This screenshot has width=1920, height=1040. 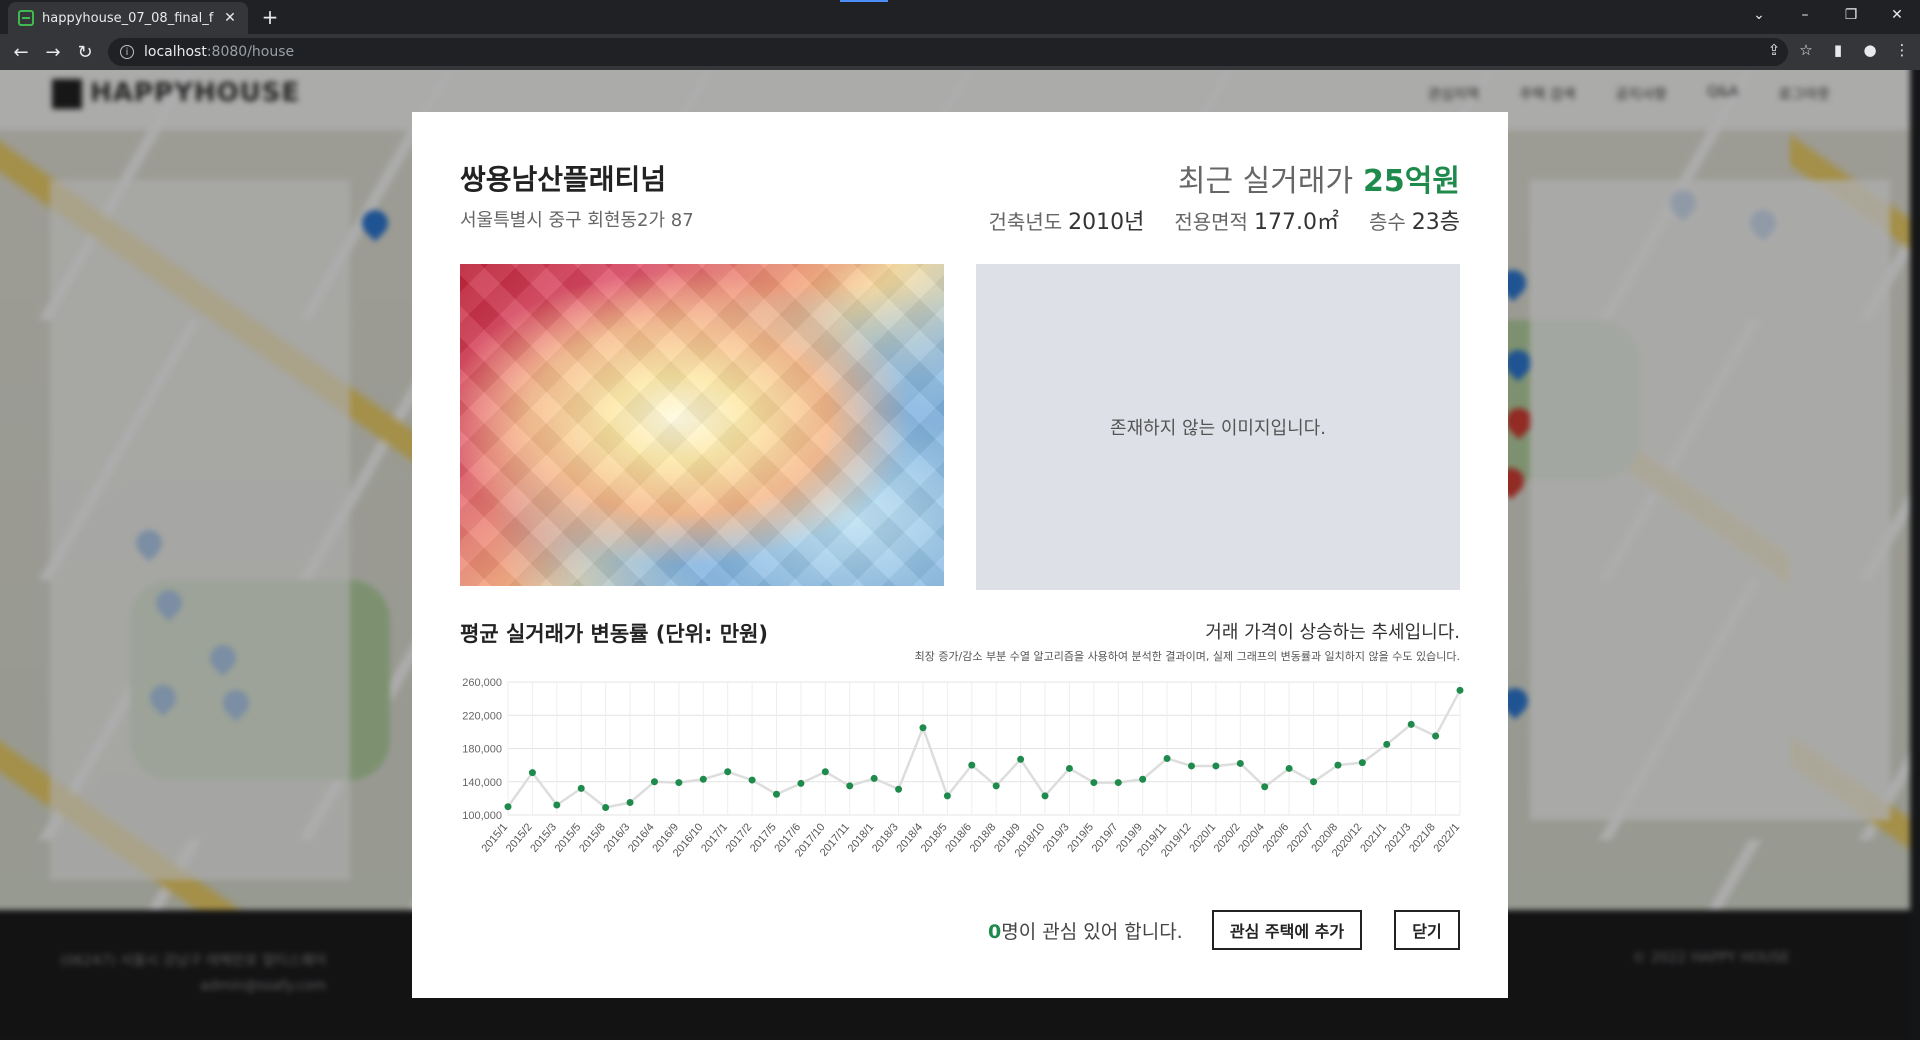 What do you see at coordinates (1296, 222) in the screenshot?
I see `area-value: 177.0㎡` at bounding box center [1296, 222].